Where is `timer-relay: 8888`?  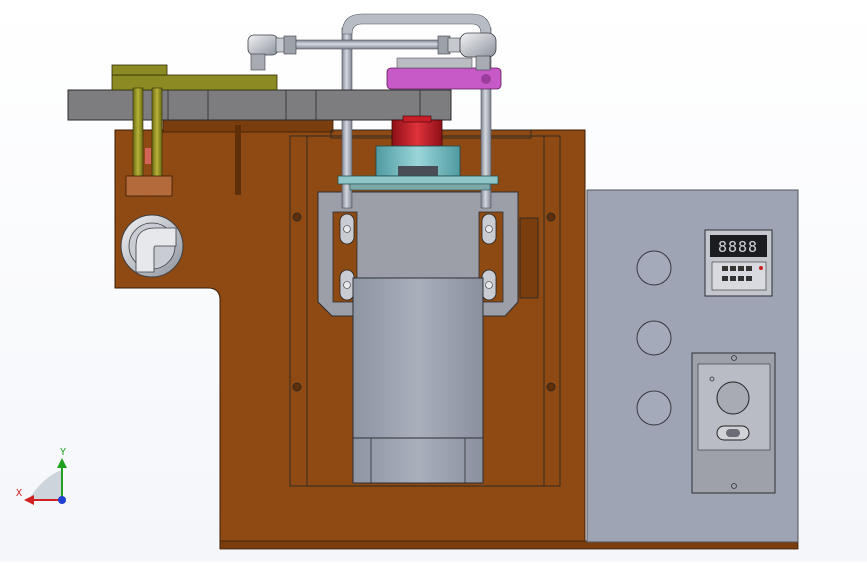
timer-relay: 8888 is located at coordinates (738, 263).